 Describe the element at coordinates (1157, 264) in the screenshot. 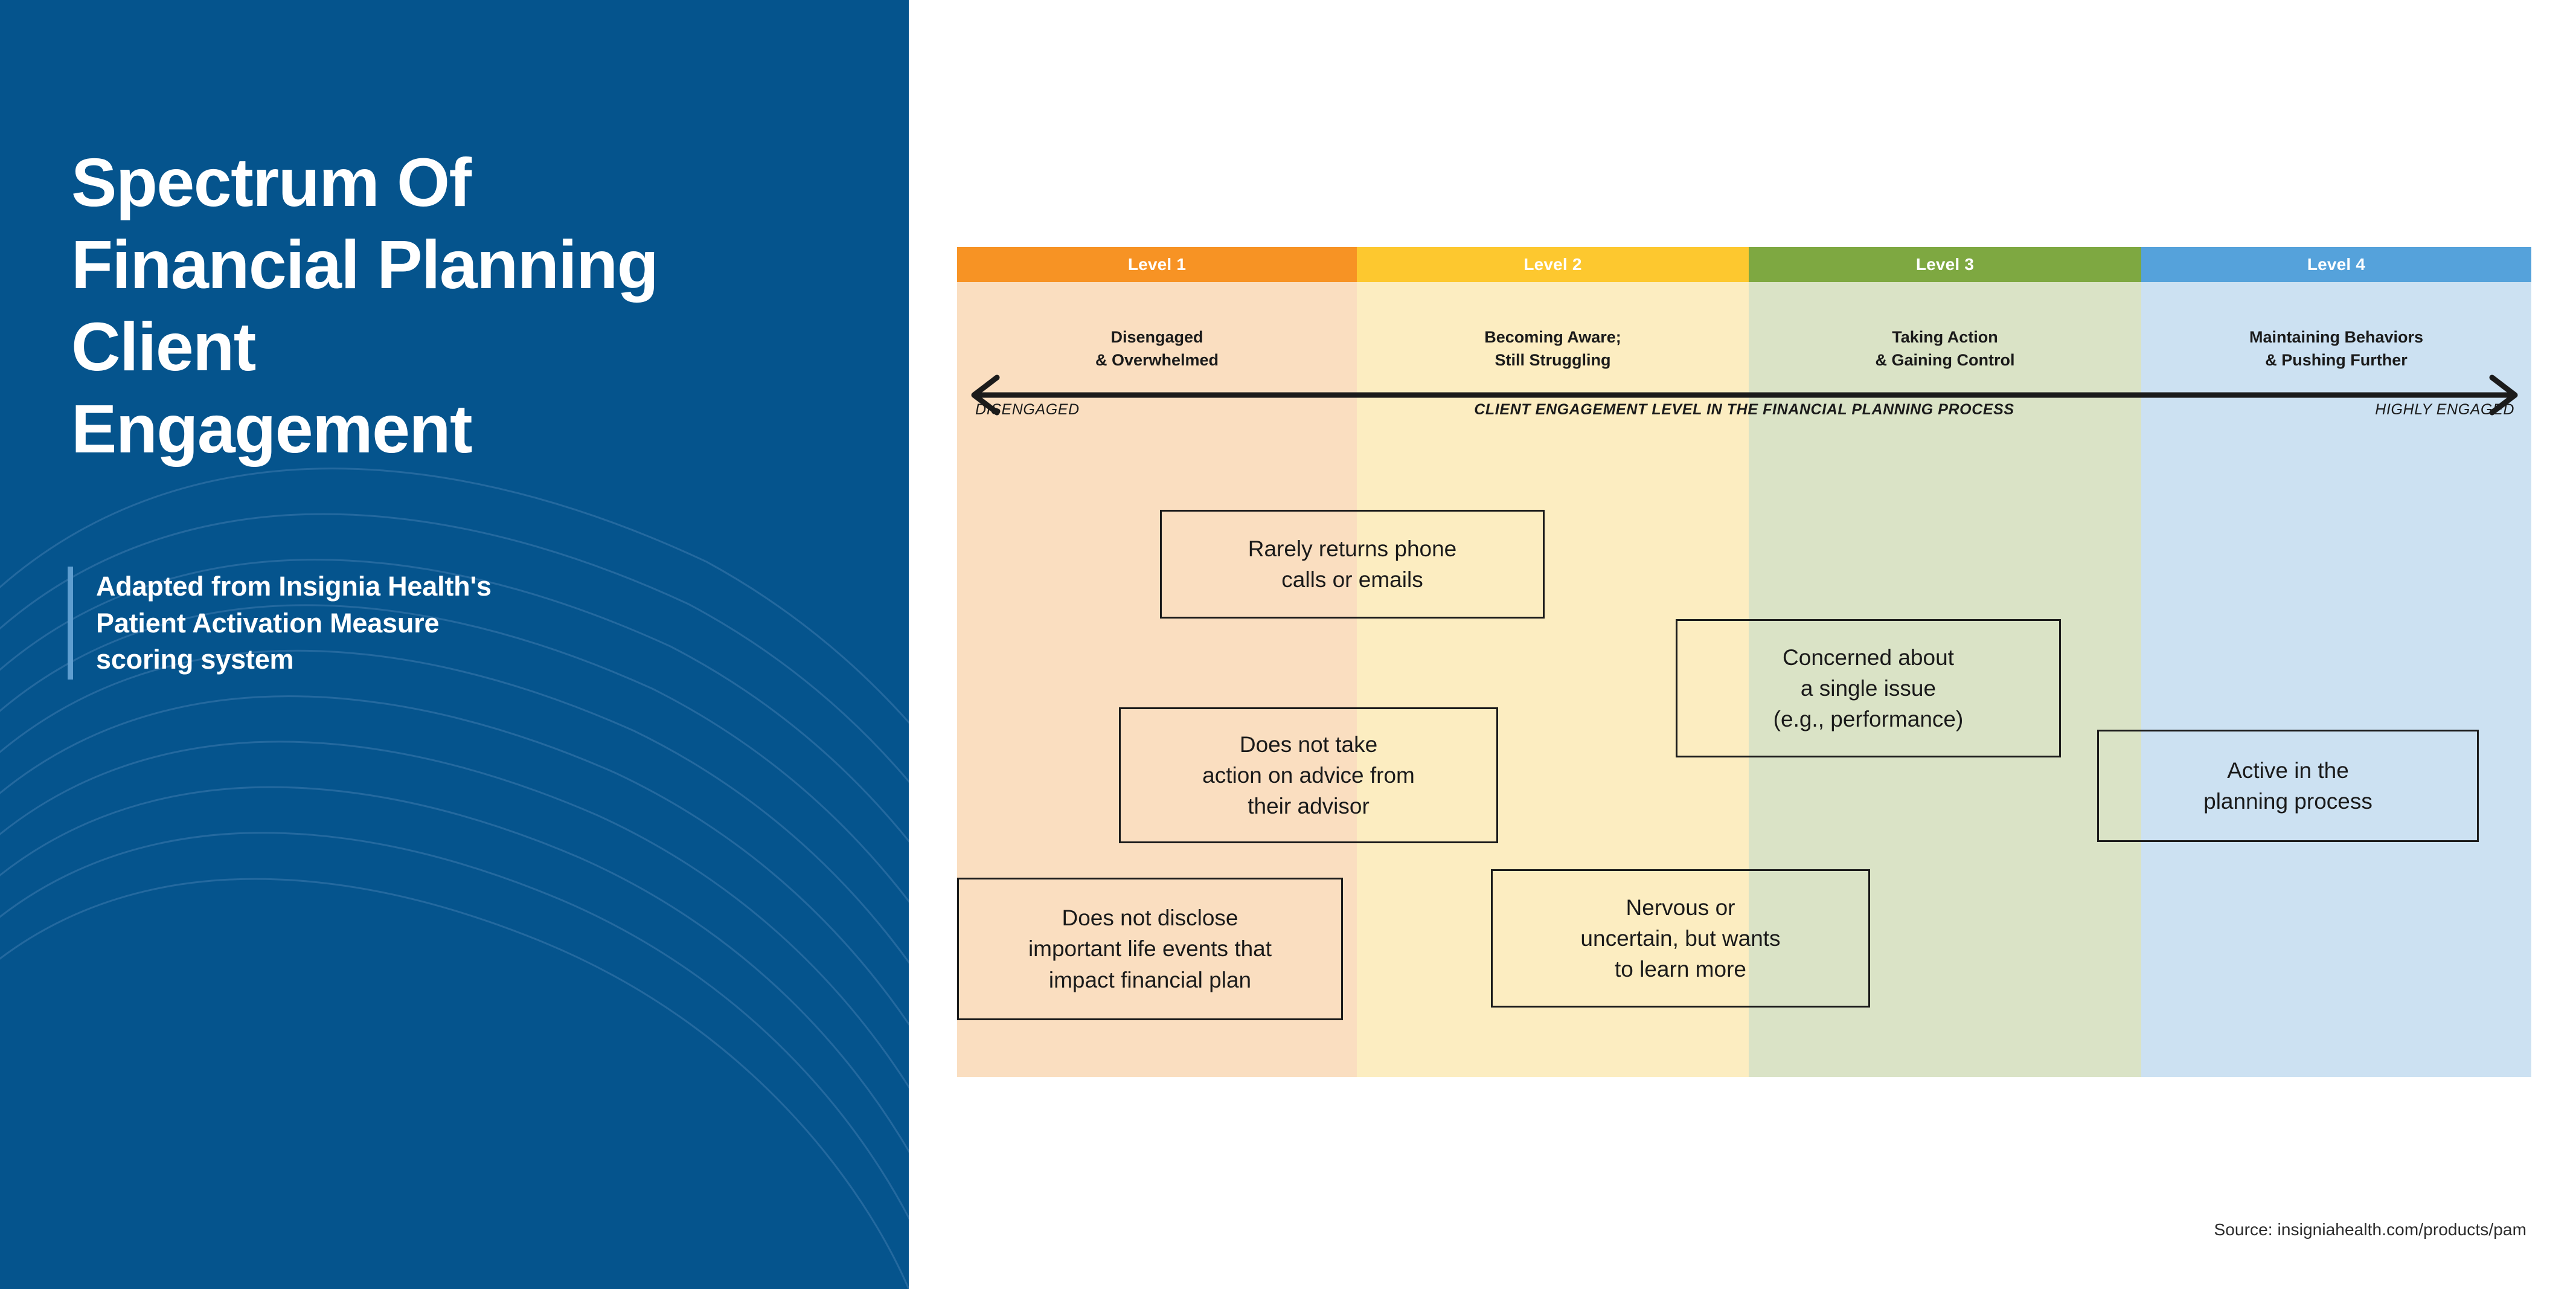

I see `level-header-1: Level 1` at that location.